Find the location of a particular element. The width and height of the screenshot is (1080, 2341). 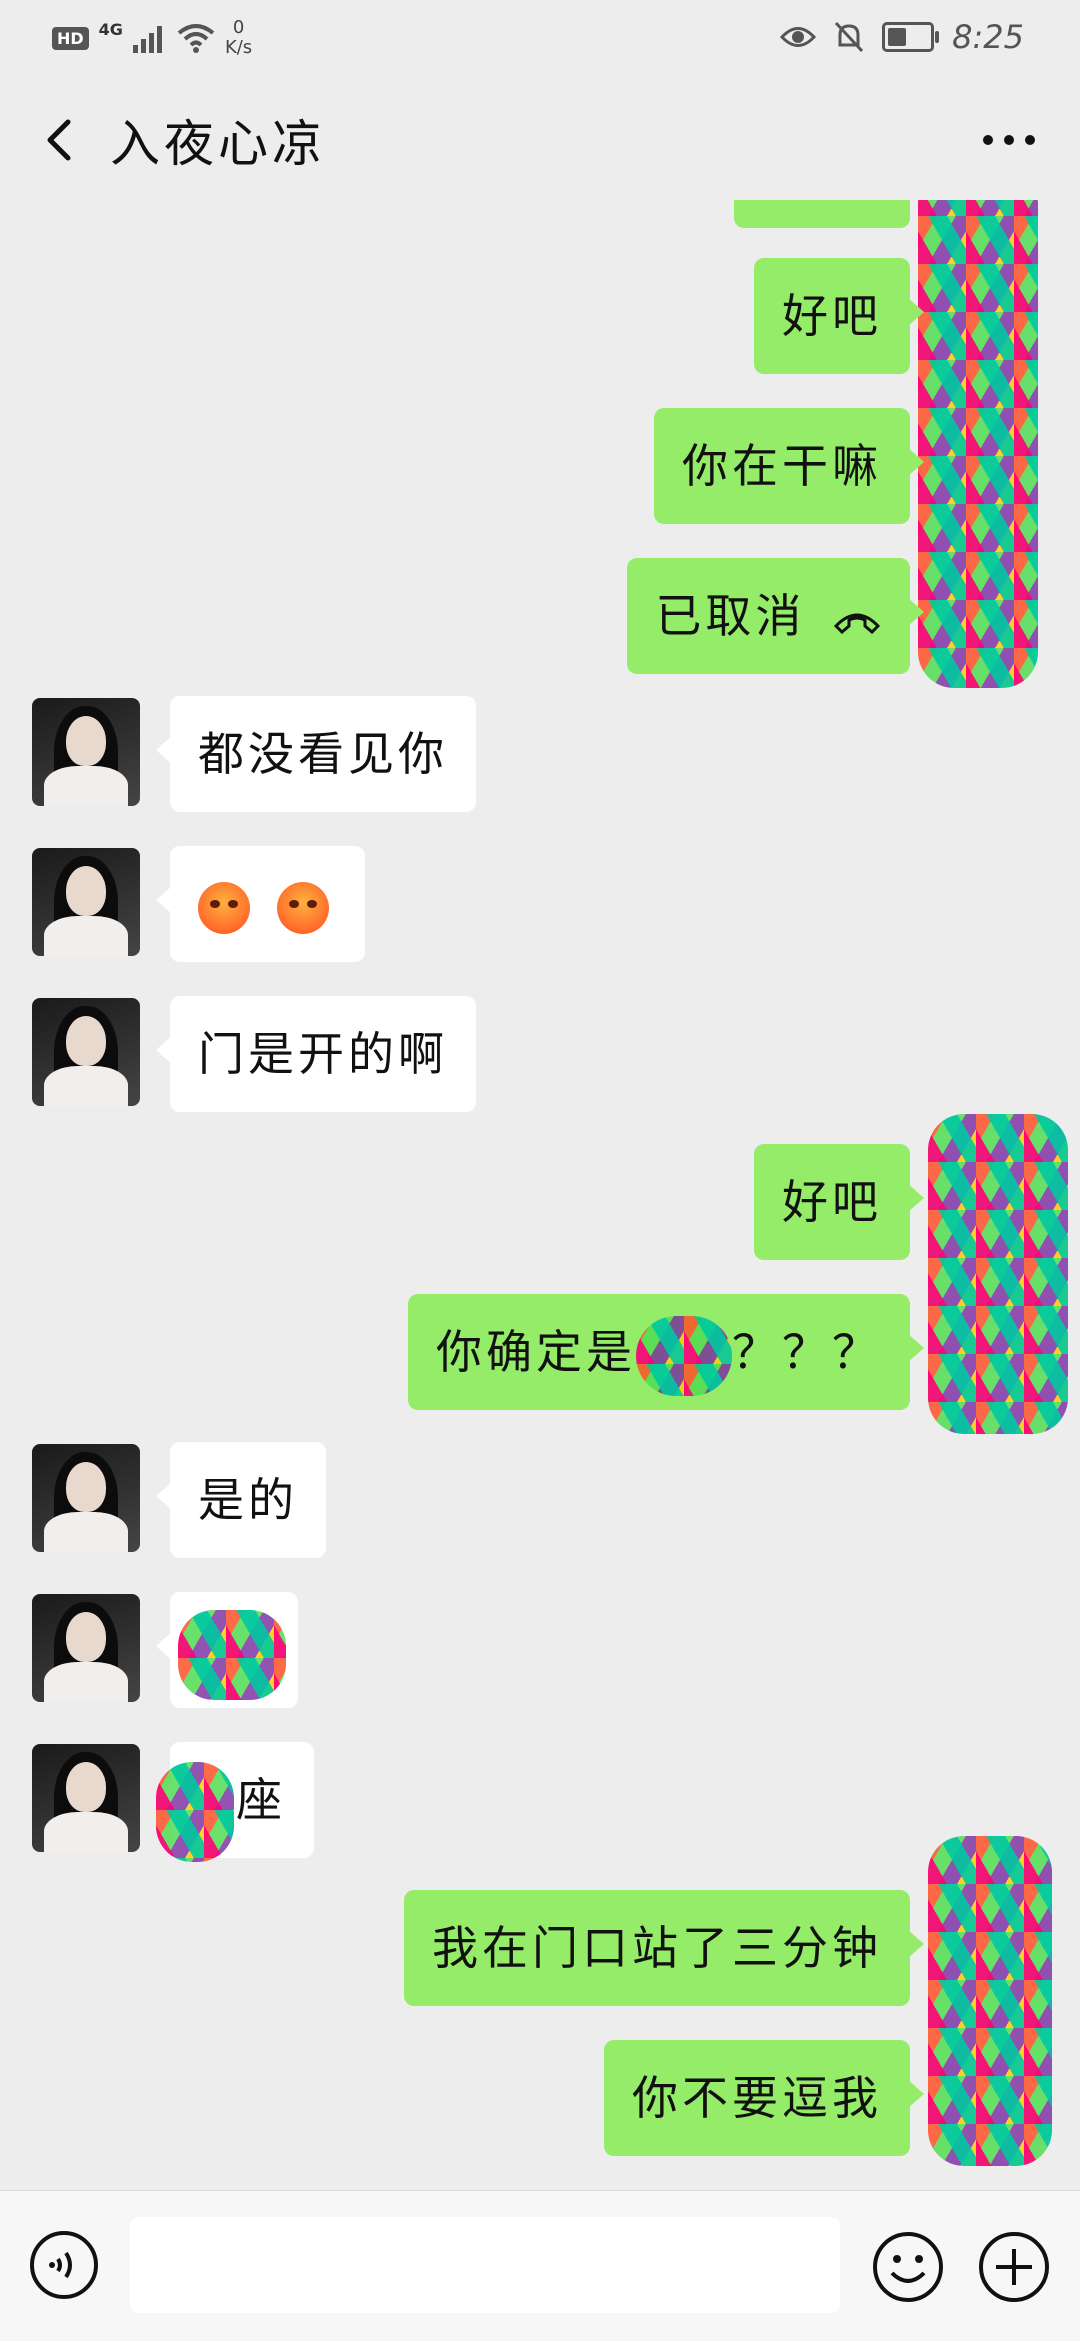

message-text: 你确定是 is located at coordinates (536, 1352).